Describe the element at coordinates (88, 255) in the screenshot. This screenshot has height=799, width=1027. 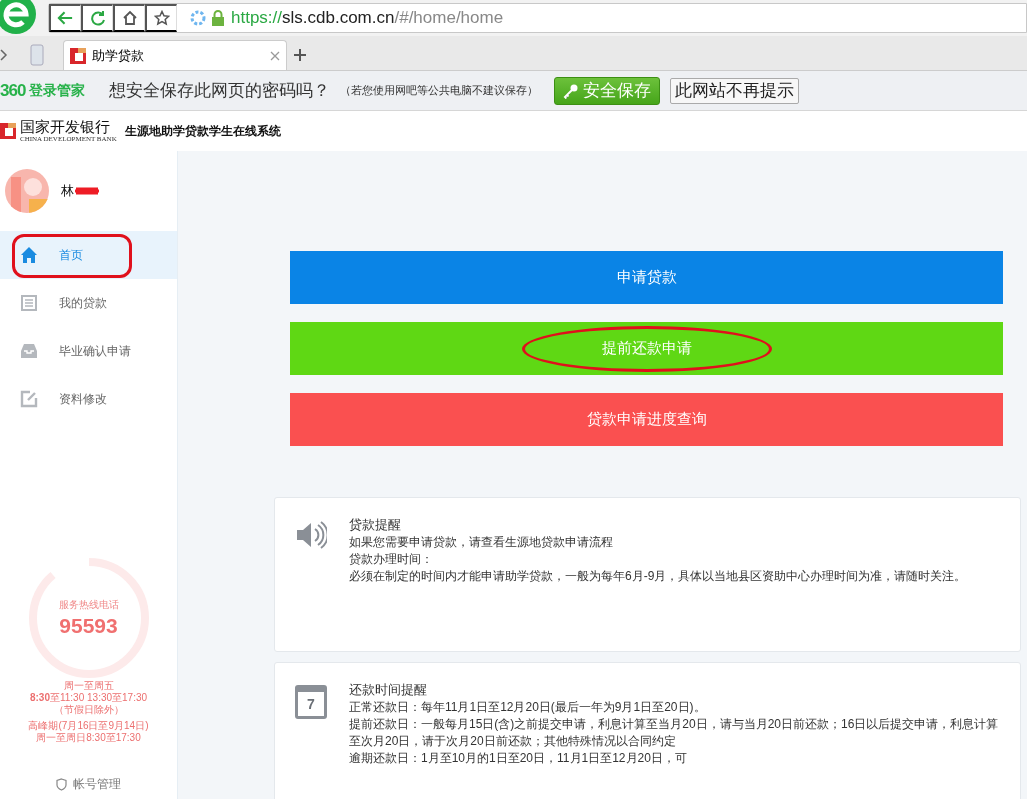
I see `nav-item: 首页` at that location.